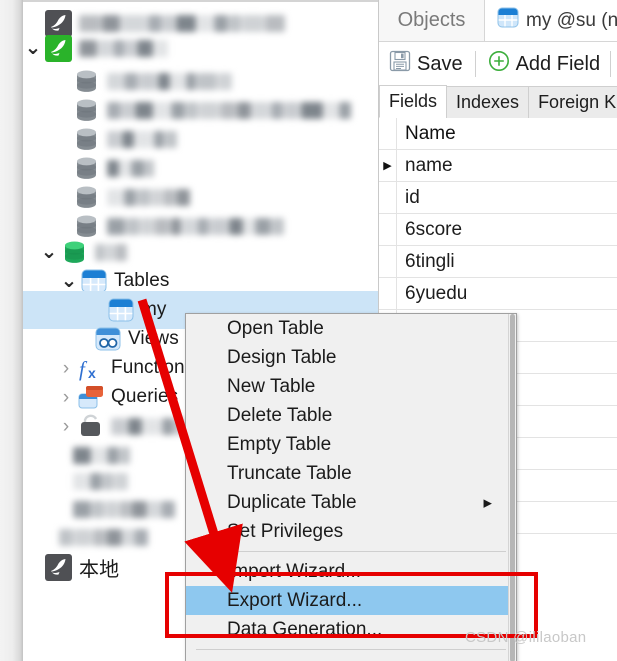 This screenshot has height=661, width=617. I want to click on current-row-marker-icon: ▶, so click(388, 165).